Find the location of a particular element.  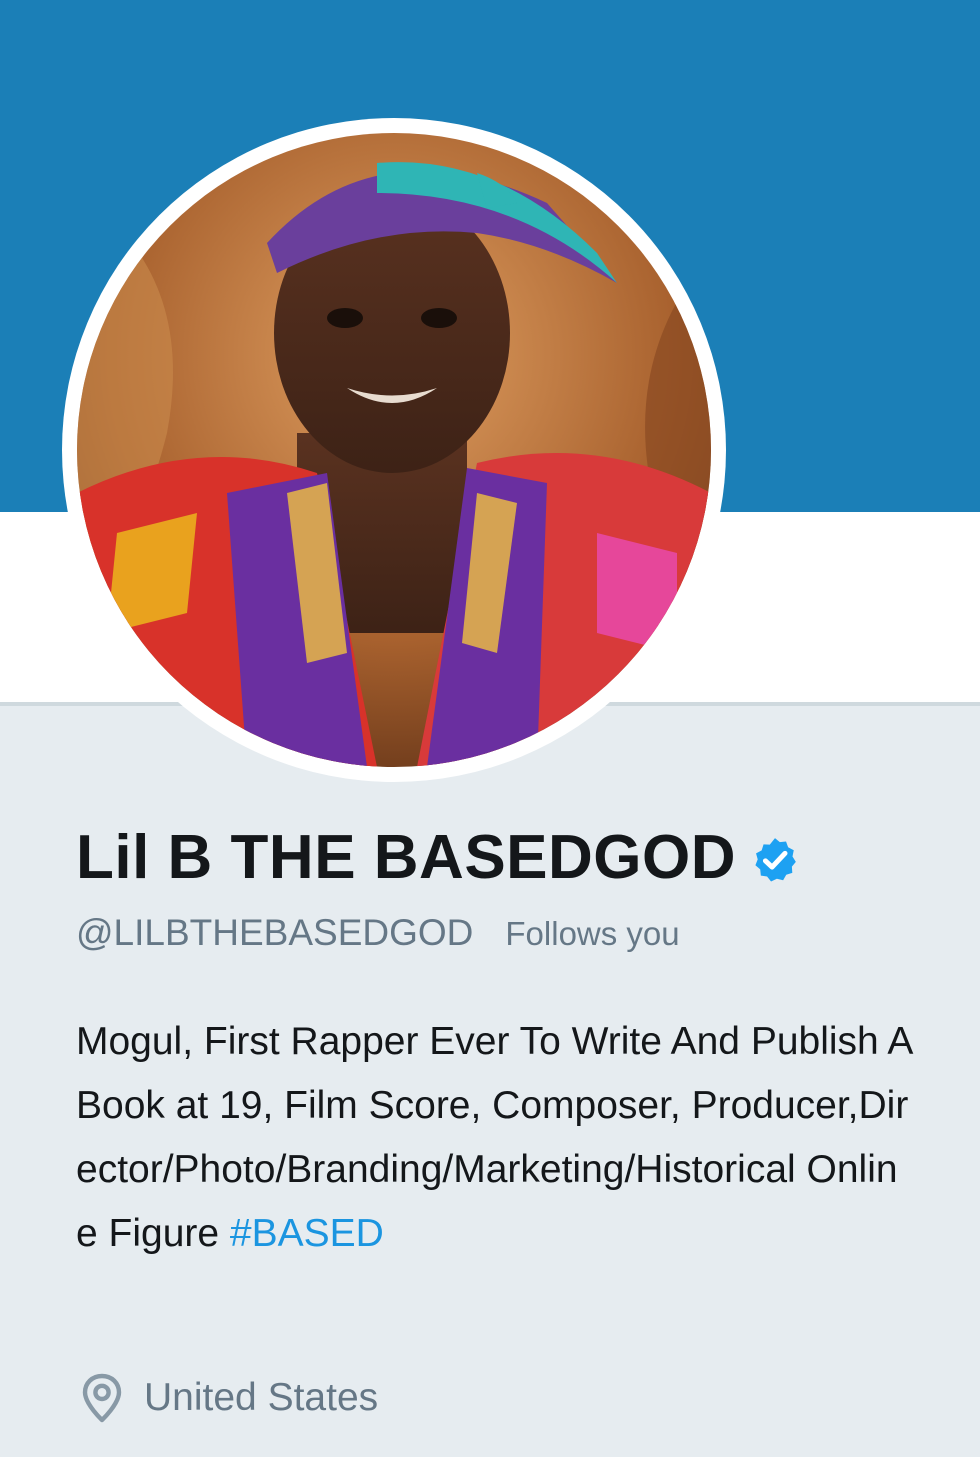

handle-row: @LILBTHEBASEDGOD Follows you is located at coordinates (378, 933).